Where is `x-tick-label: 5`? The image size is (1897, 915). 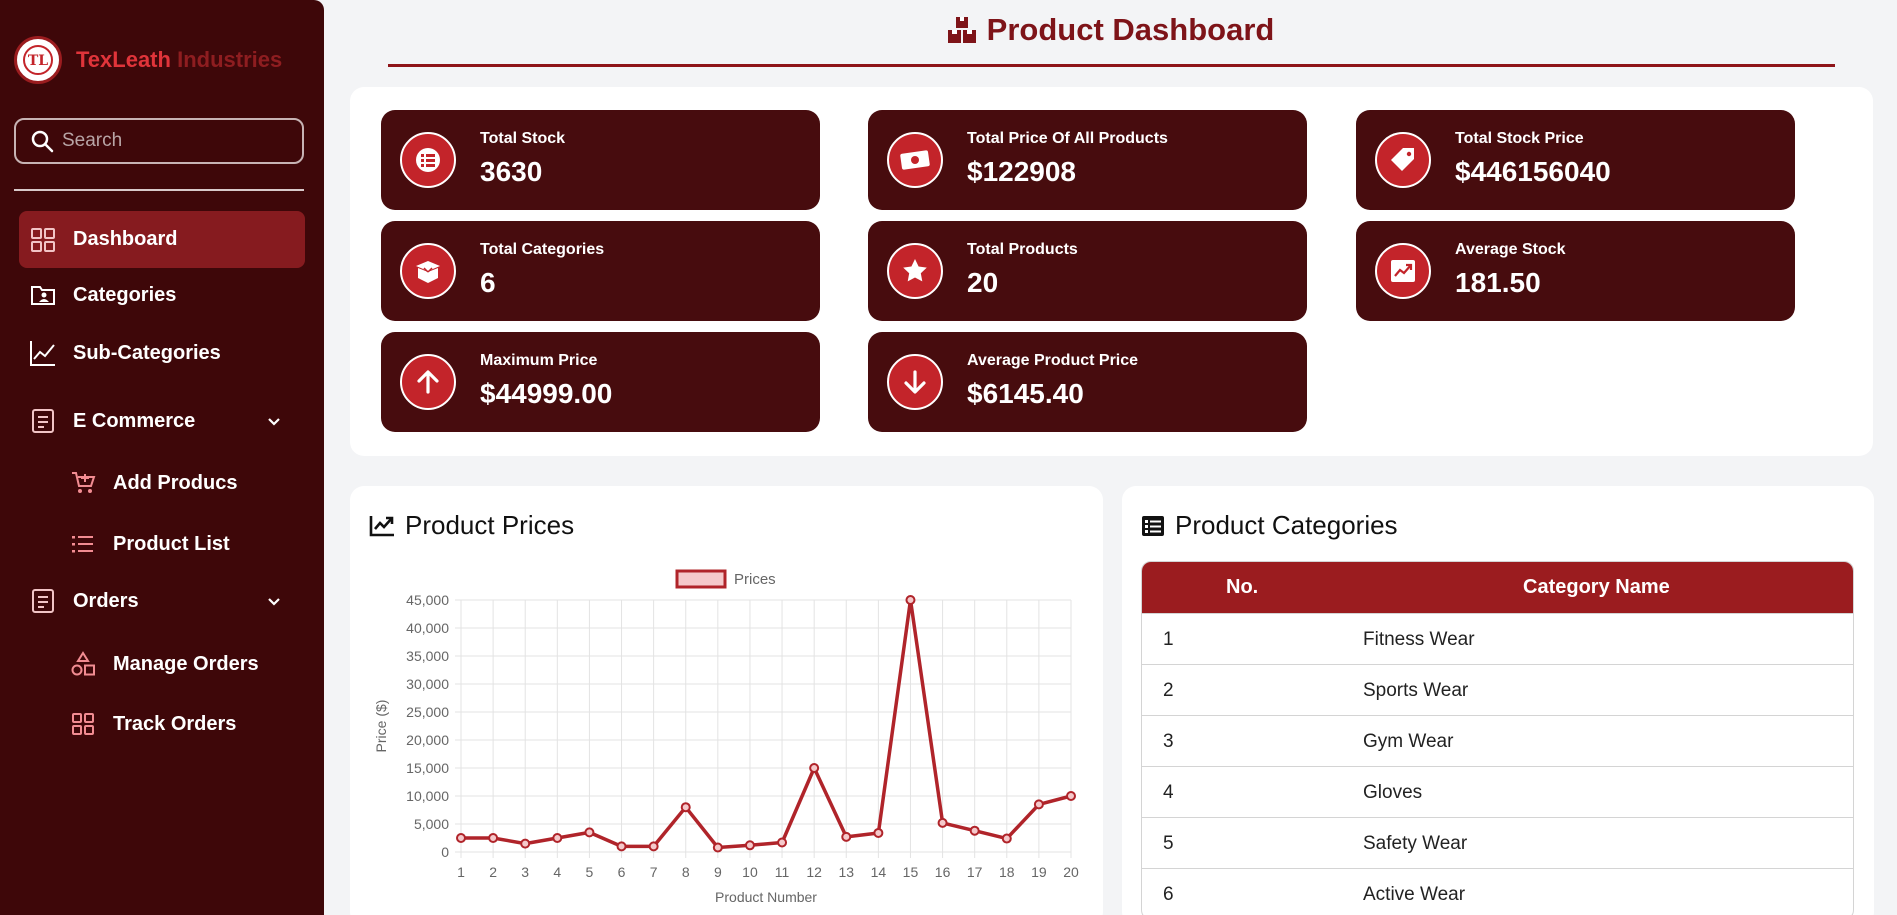
x-tick-label: 5 is located at coordinates (590, 872).